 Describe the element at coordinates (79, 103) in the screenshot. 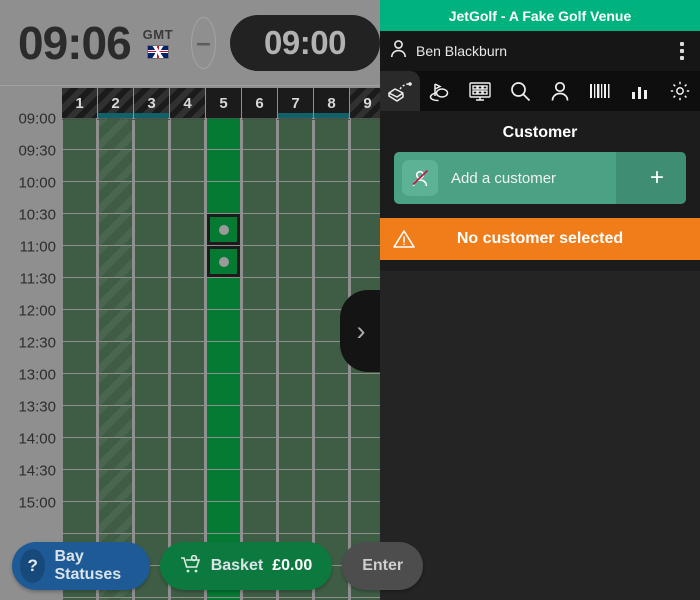

I see `bay-header-1: 1` at that location.